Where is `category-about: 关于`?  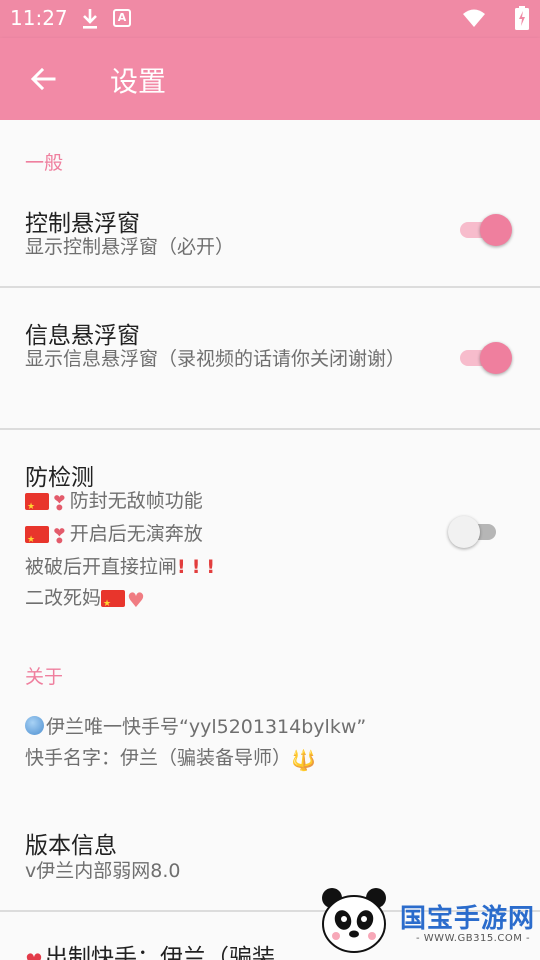
category-about: 关于 is located at coordinates (44, 677).